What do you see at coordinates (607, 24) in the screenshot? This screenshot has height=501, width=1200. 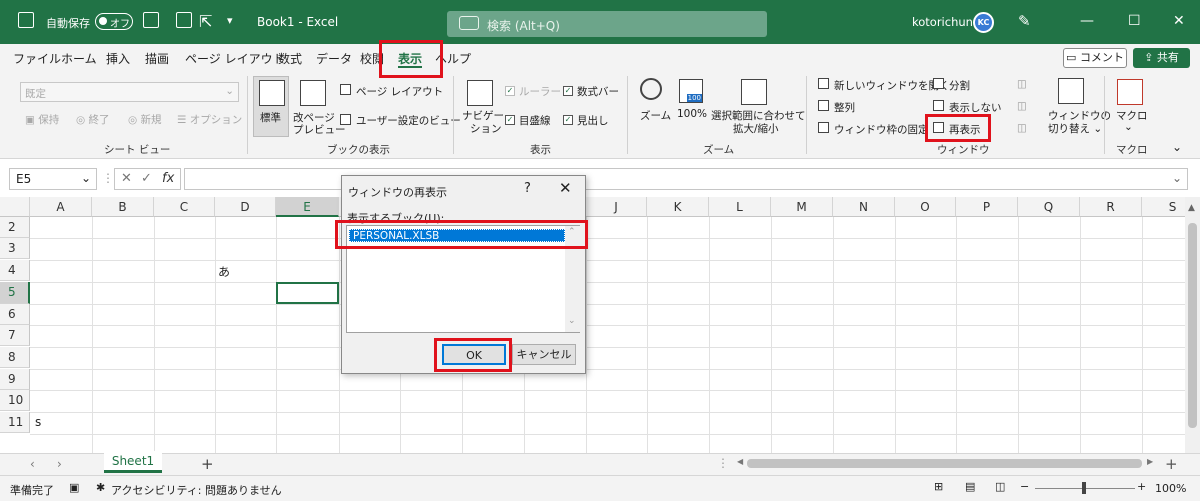 I see `search-box: 検索 (Alt+Q)` at bounding box center [607, 24].